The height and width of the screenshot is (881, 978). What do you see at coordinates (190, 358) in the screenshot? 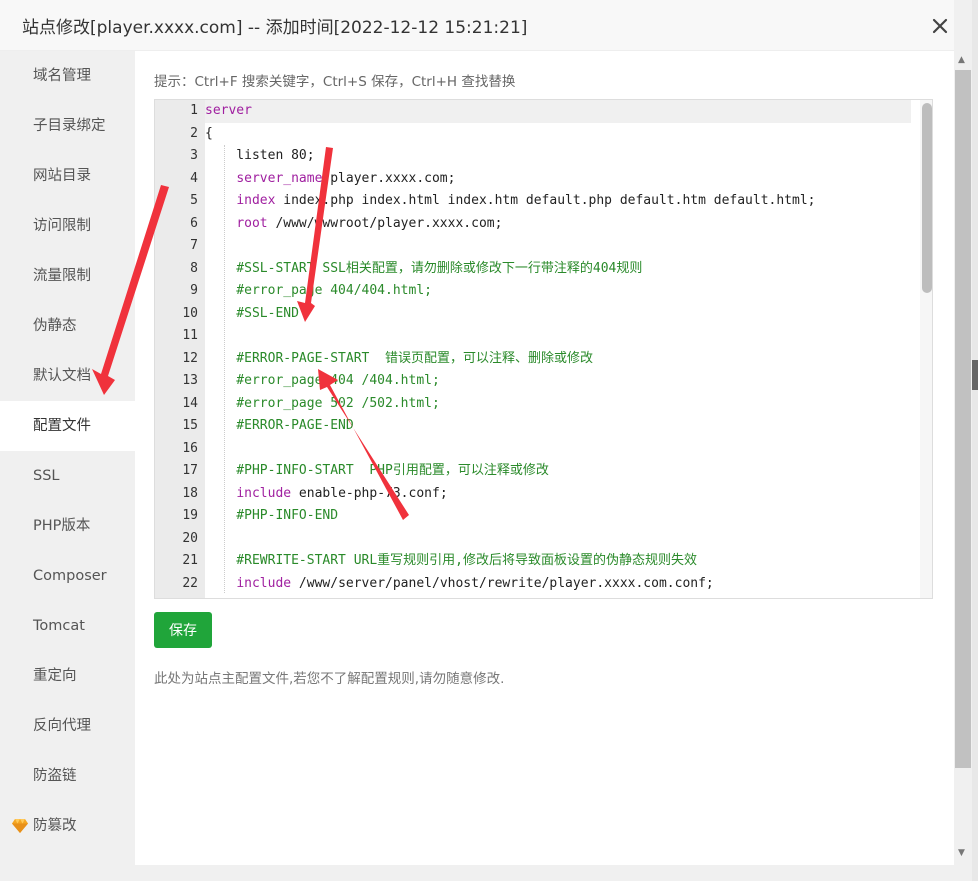
I see `line-number: 12` at bounding box center [190, 358].